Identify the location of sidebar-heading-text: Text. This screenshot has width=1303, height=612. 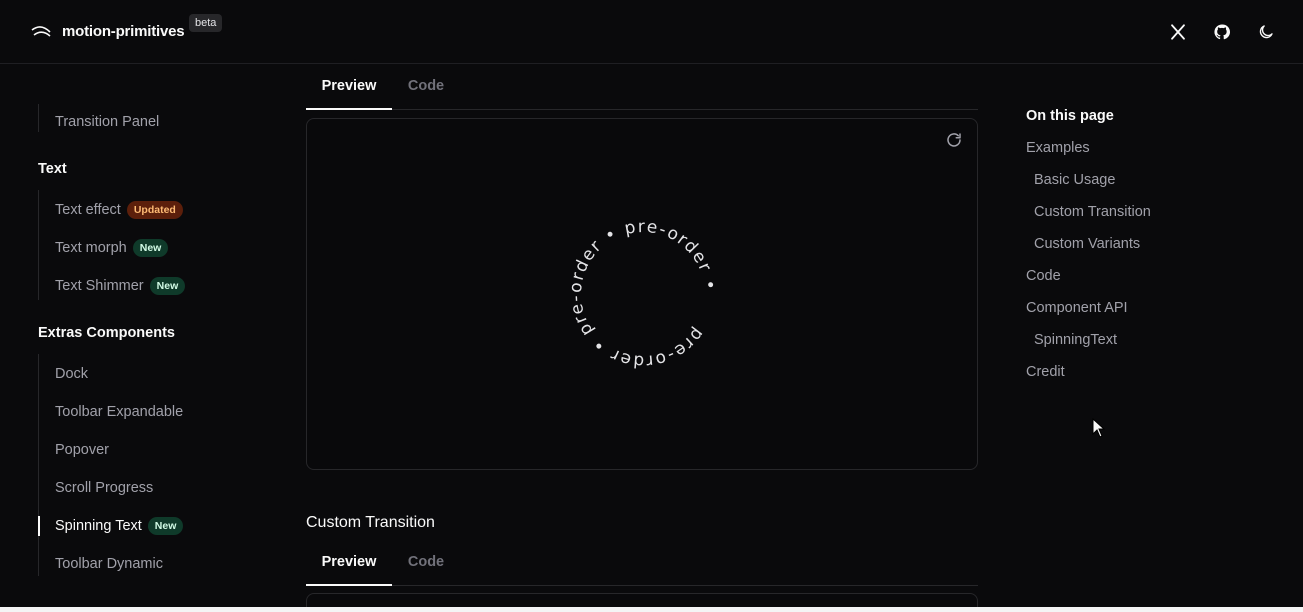
(52, 169).